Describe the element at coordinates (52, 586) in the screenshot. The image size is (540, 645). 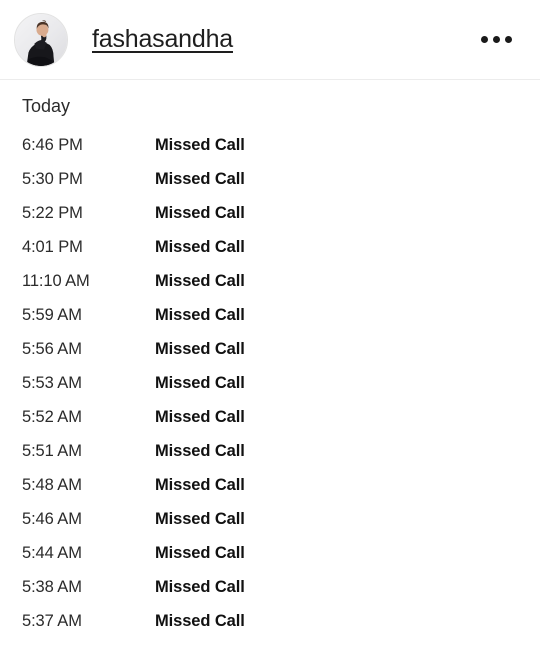
I see `call-time: 5:38 AM` at that location.